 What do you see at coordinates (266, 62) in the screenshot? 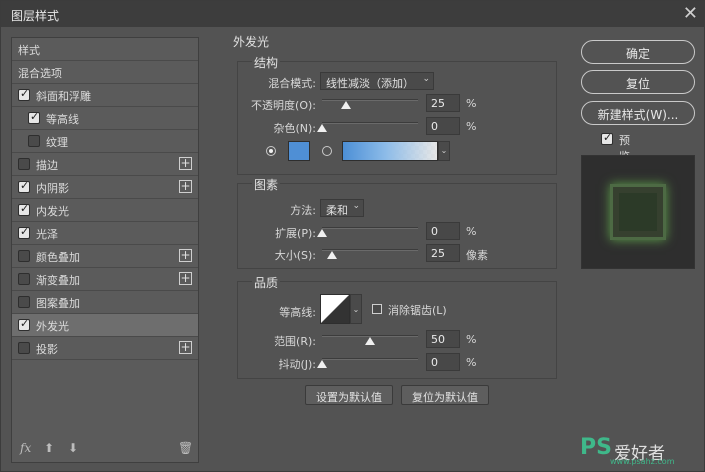
I see `structure-heading: 结构` at bounding box center [266, 62].